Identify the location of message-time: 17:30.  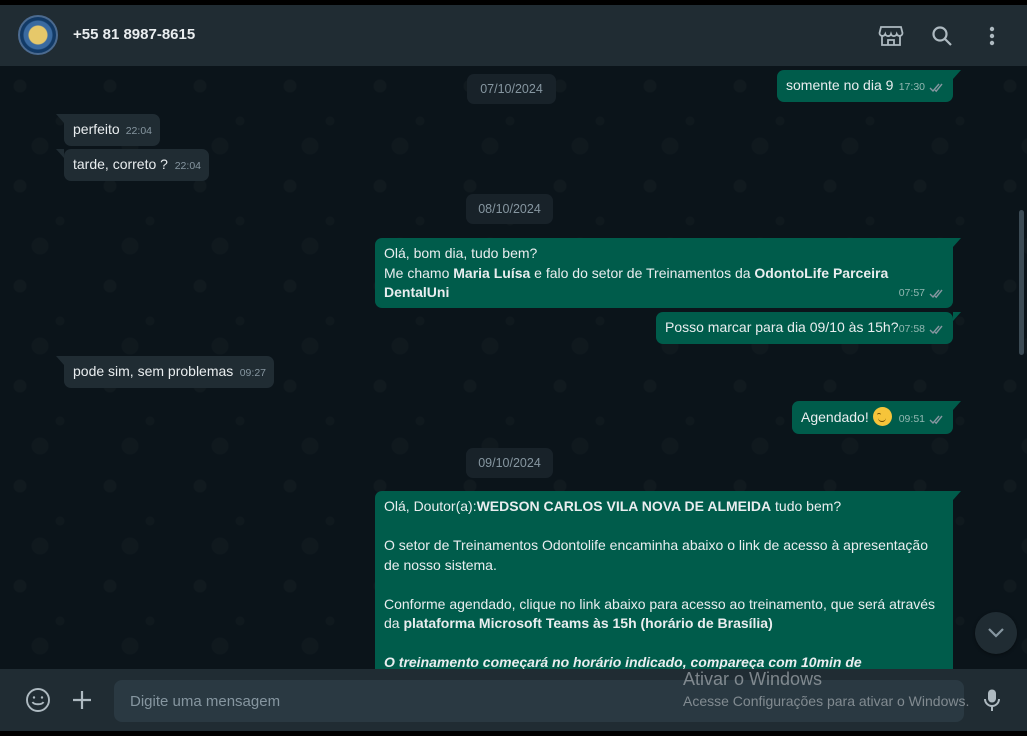
(911, 86).